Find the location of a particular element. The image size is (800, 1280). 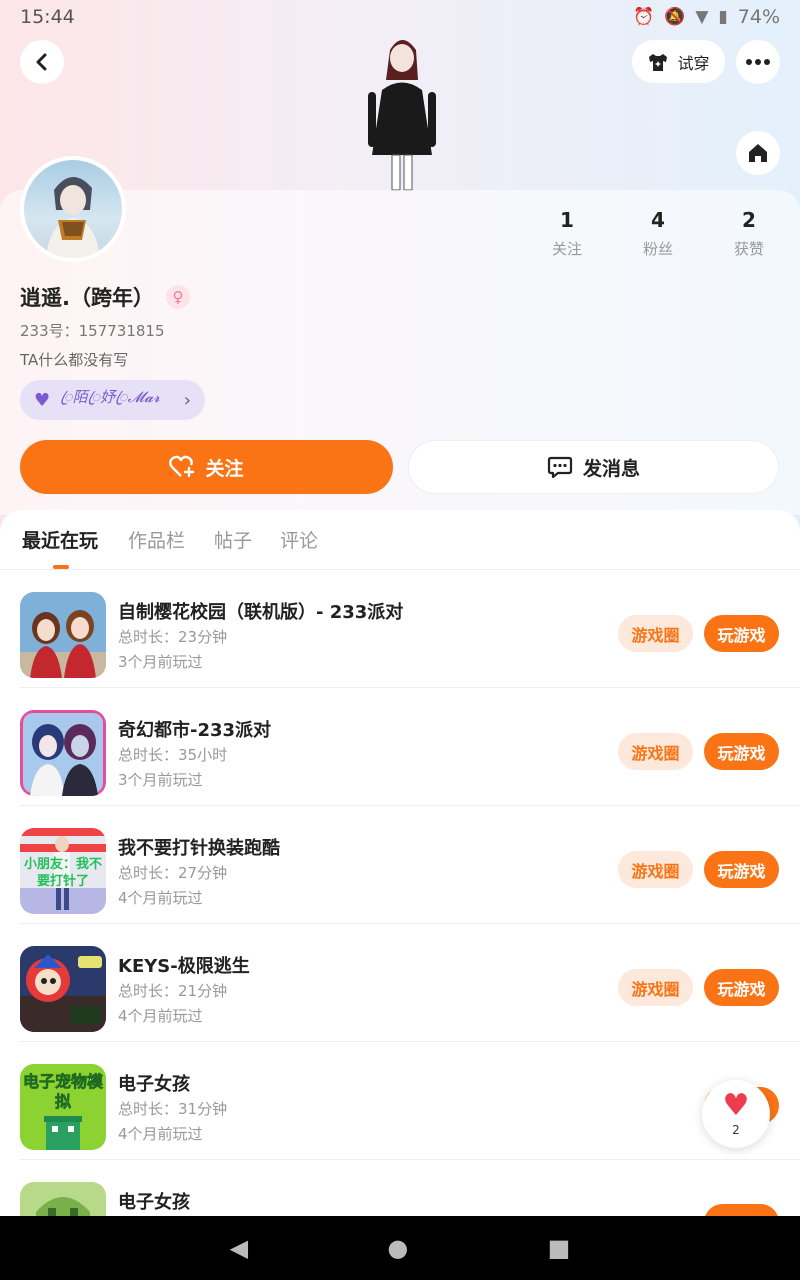

follow-label: 关注 is located at coordinates (224, 468).